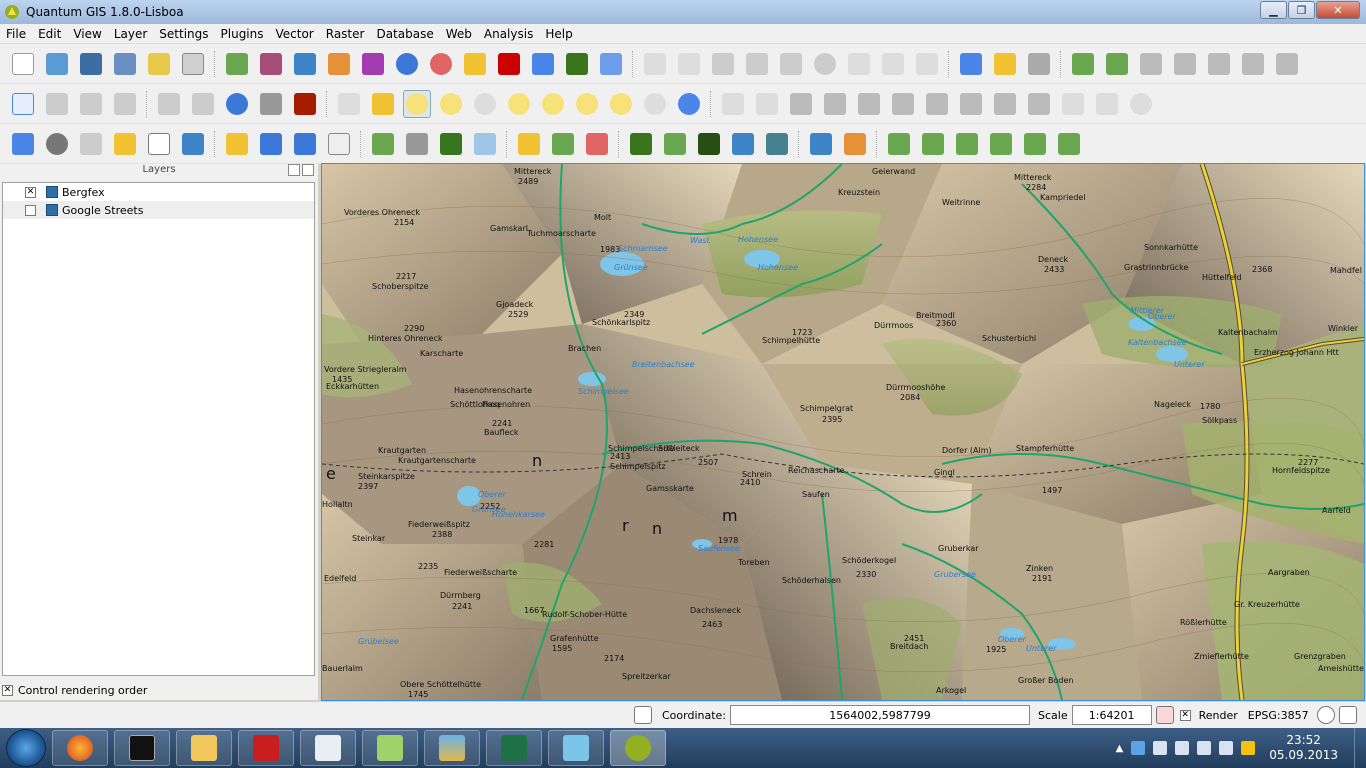 This screenshot has width=1366, height=768. I want to click on measure-line-button, so click(193, 144).